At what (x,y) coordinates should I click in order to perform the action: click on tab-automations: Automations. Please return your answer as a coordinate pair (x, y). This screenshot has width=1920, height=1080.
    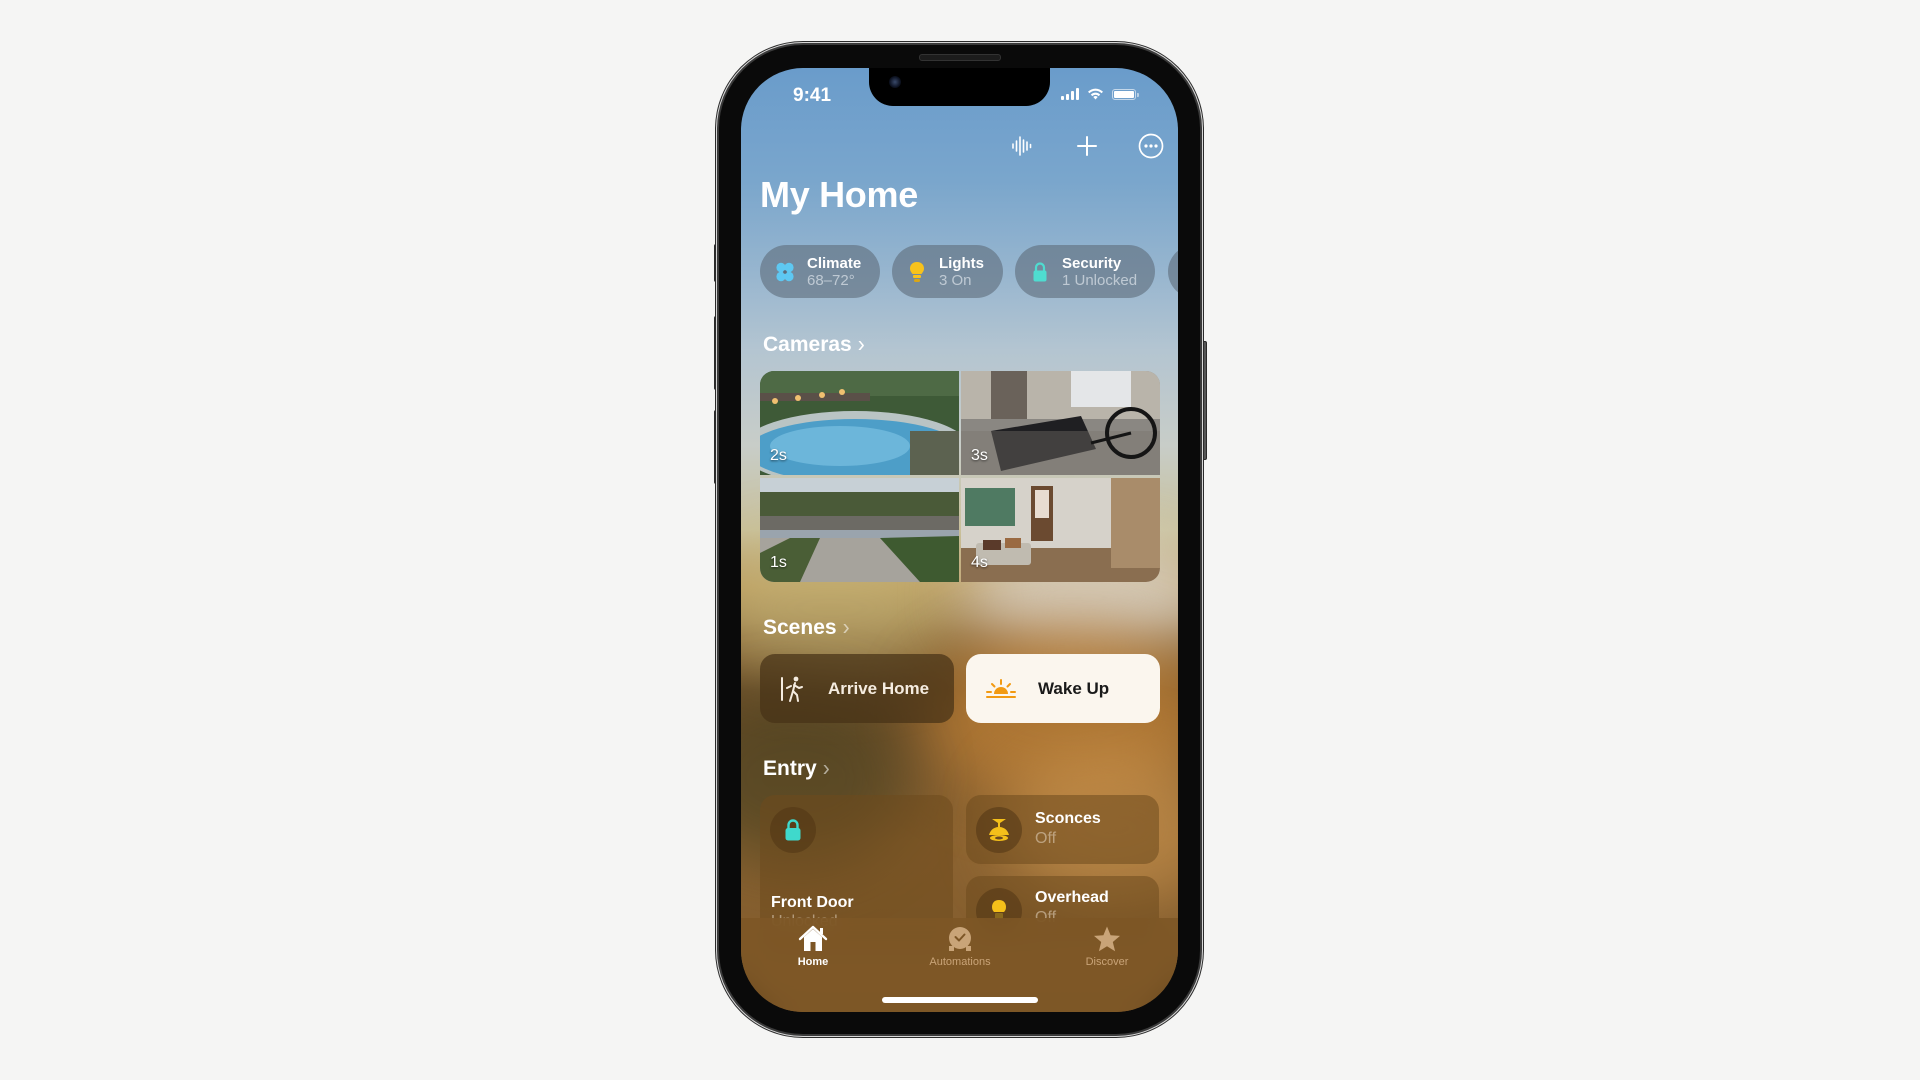
    Looking at the image, I should click on (960, 946).